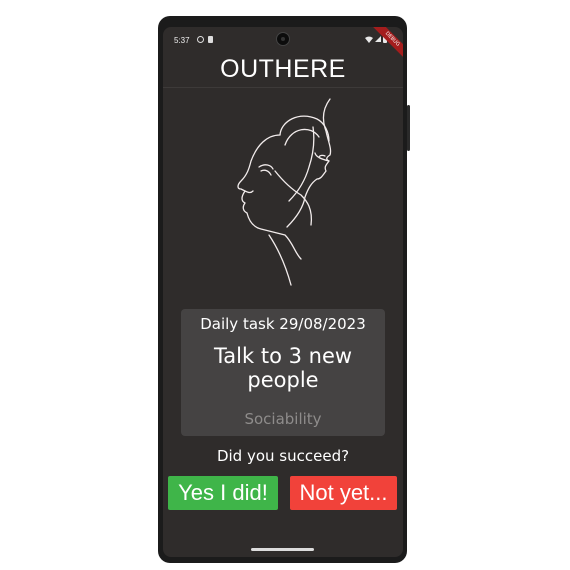 The width and height of the screenshot is (570, 570). What do you see at coordinates (223, 493) in the screenshot?
I see `yes-button: Yes I did!` at bounding box center [223, 493].